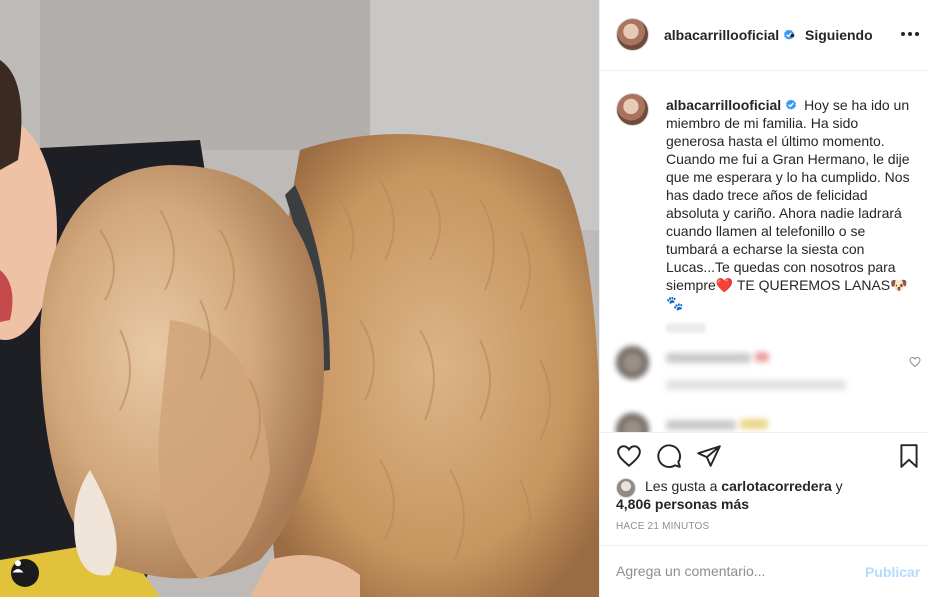  Describe the element at coordinates (675, 303) in the screenshot. I see `paws-emoji: 🐾` at that location.